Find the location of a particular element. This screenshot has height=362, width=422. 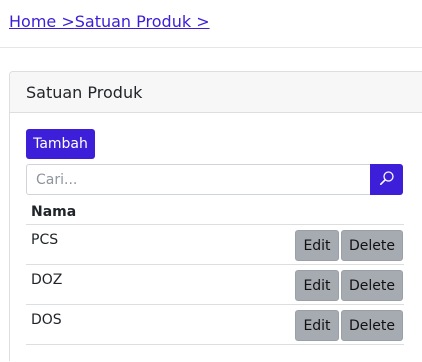

search-input is located at coordinates (198, 179).